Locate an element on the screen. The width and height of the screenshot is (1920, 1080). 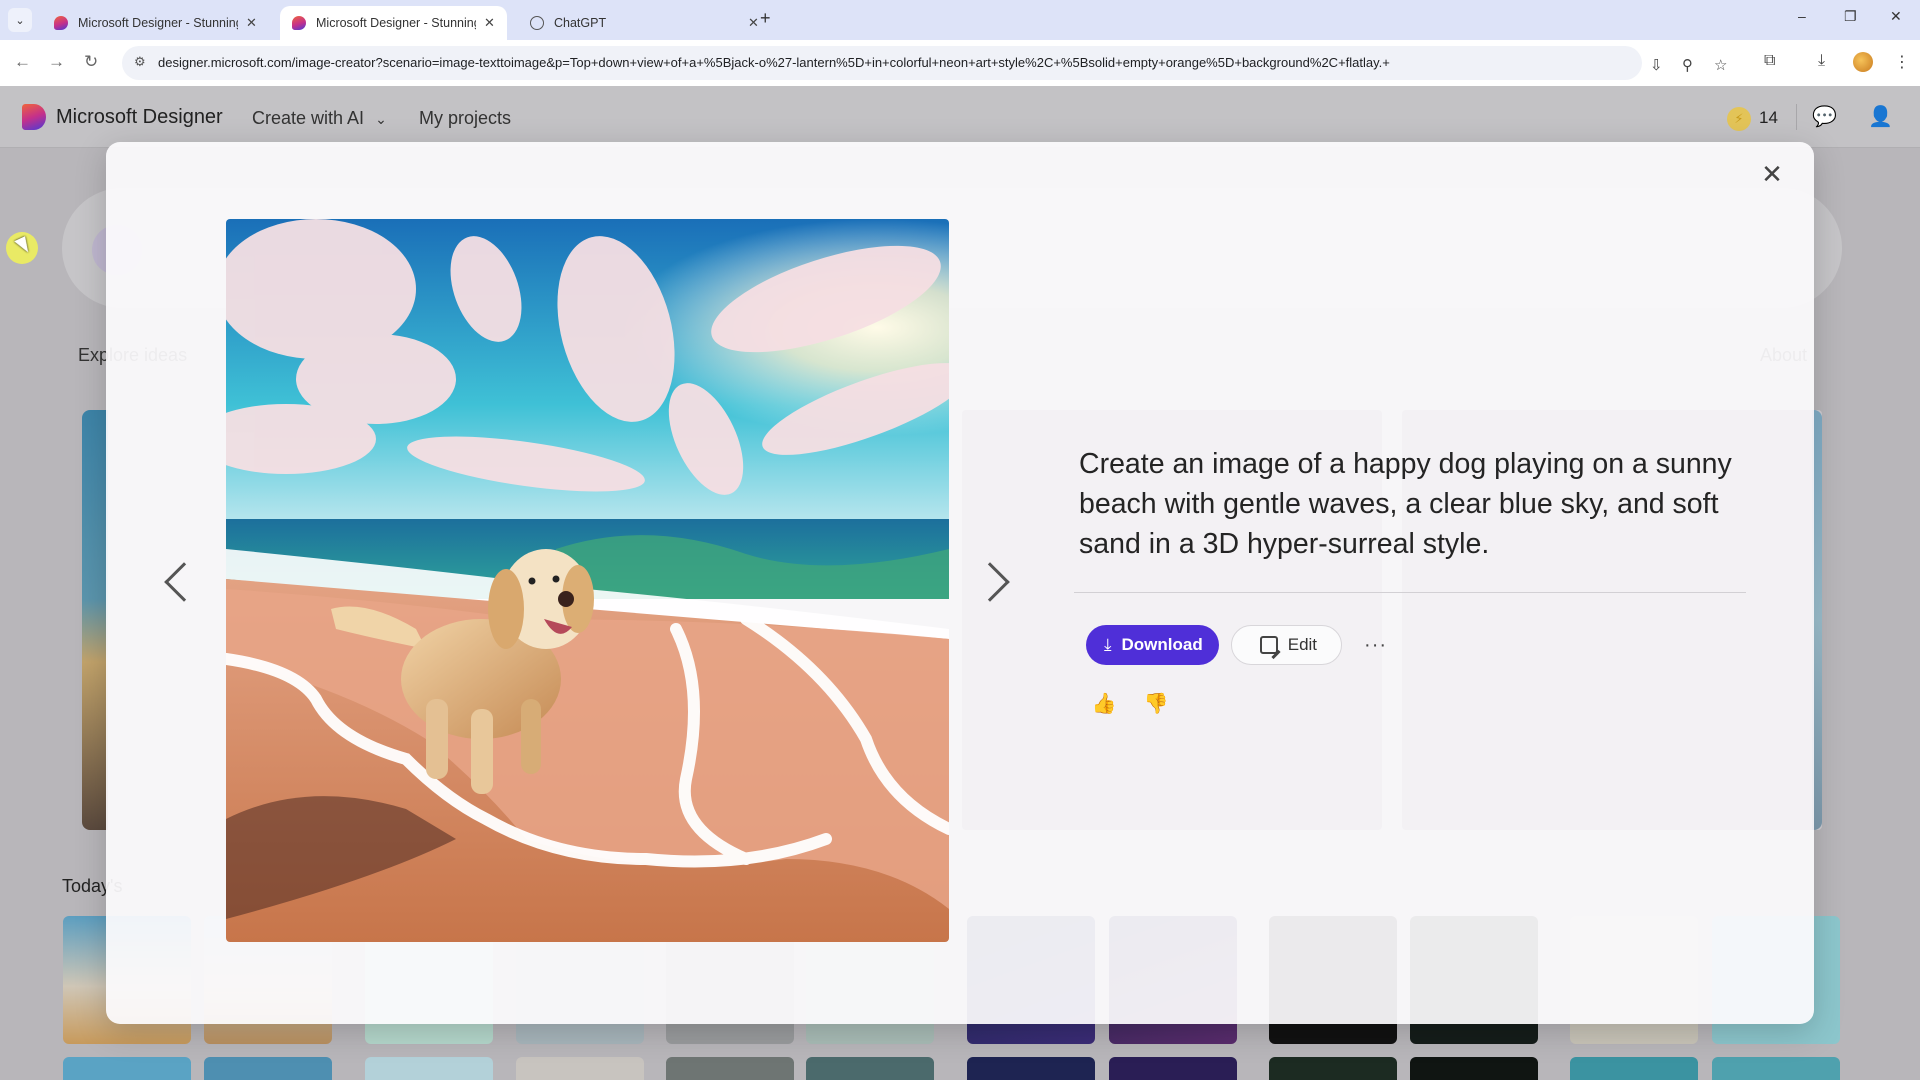
header-divider is located at coordinates (1796, 117).